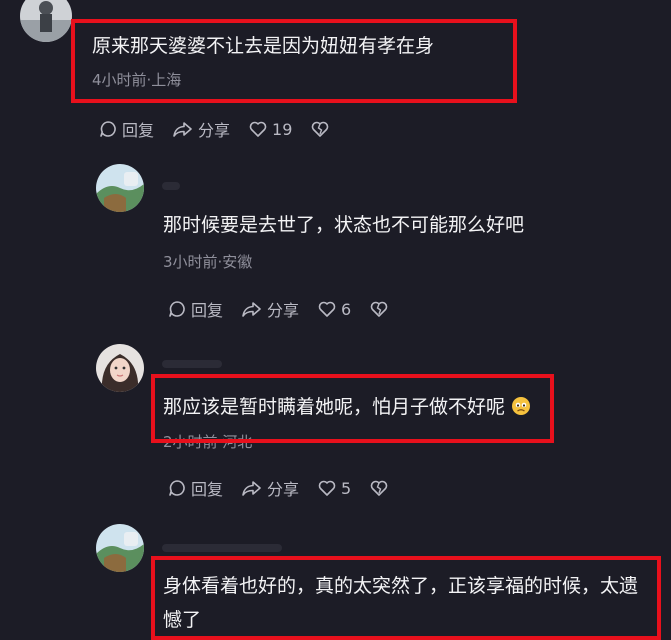  What do you see at coordinates (137, 80) in the screenshot?
I see `comment-meta: 4小时前·上海` at bounding box center [137, 80].